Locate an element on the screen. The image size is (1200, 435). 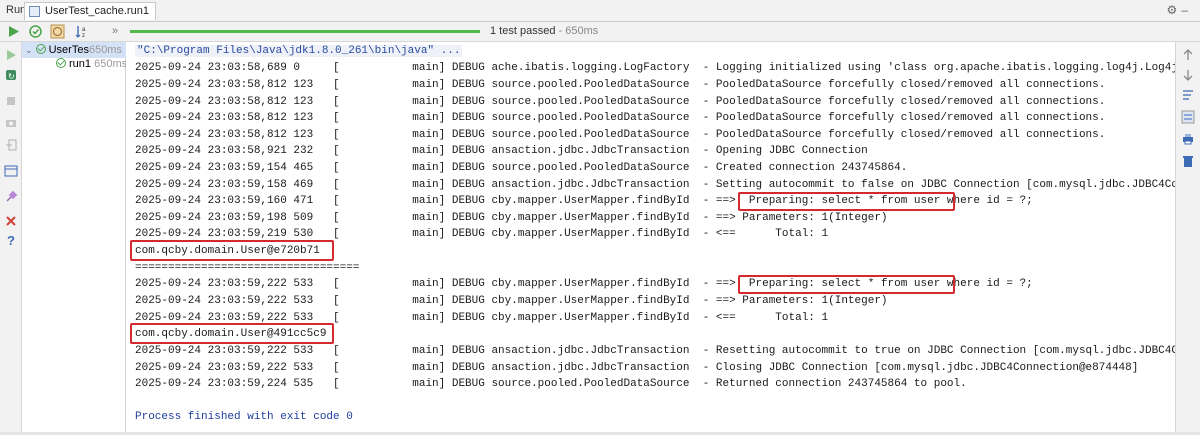
scroll-to-end-icon is located at coordinates (1188, 117).